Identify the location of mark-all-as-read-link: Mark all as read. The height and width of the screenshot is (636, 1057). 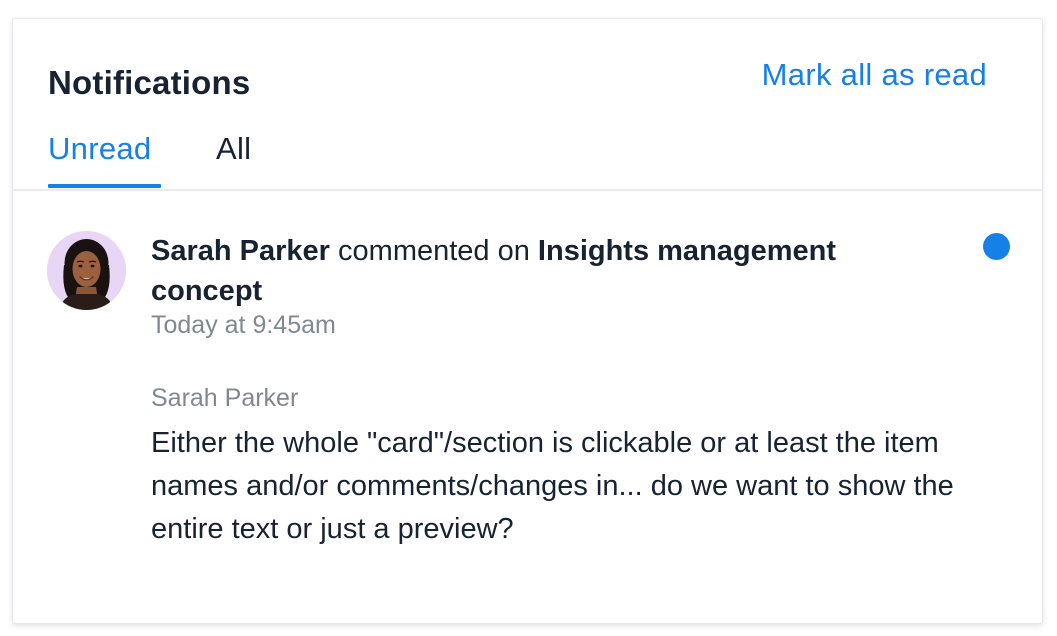
(874, 75).